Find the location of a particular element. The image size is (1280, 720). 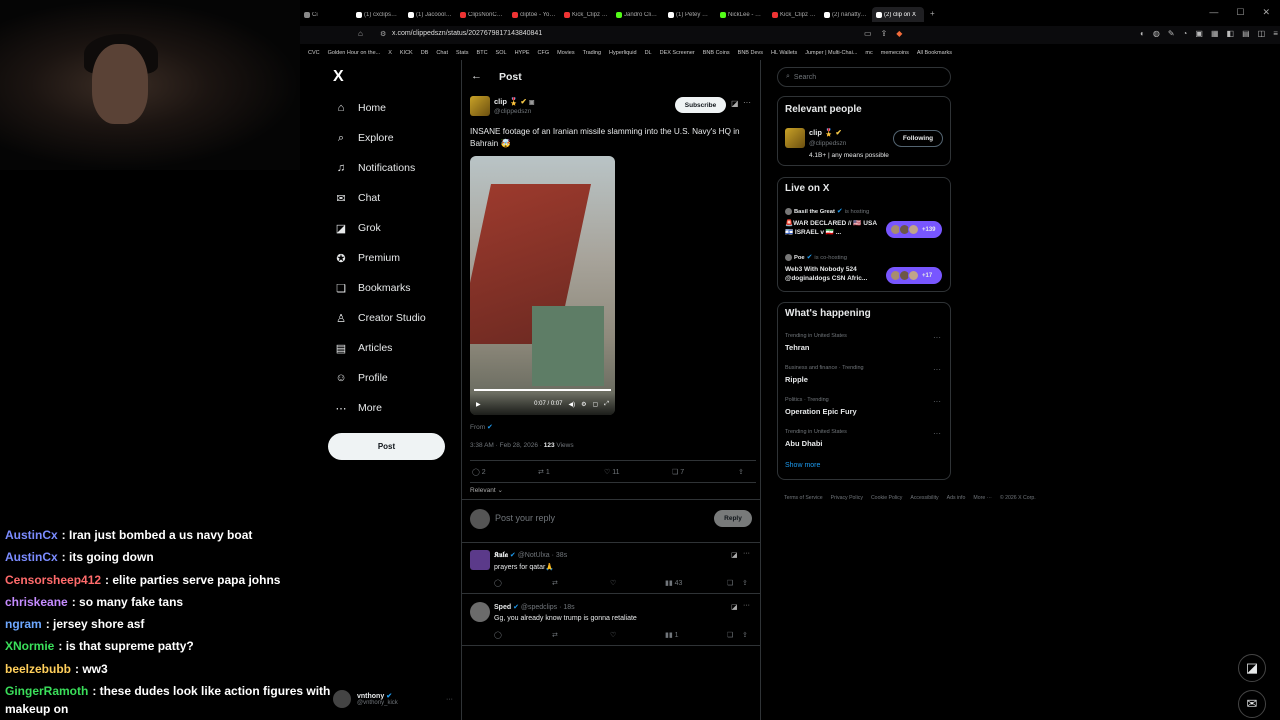

chat-username: AustinCx is located at coordinates (31, 535).